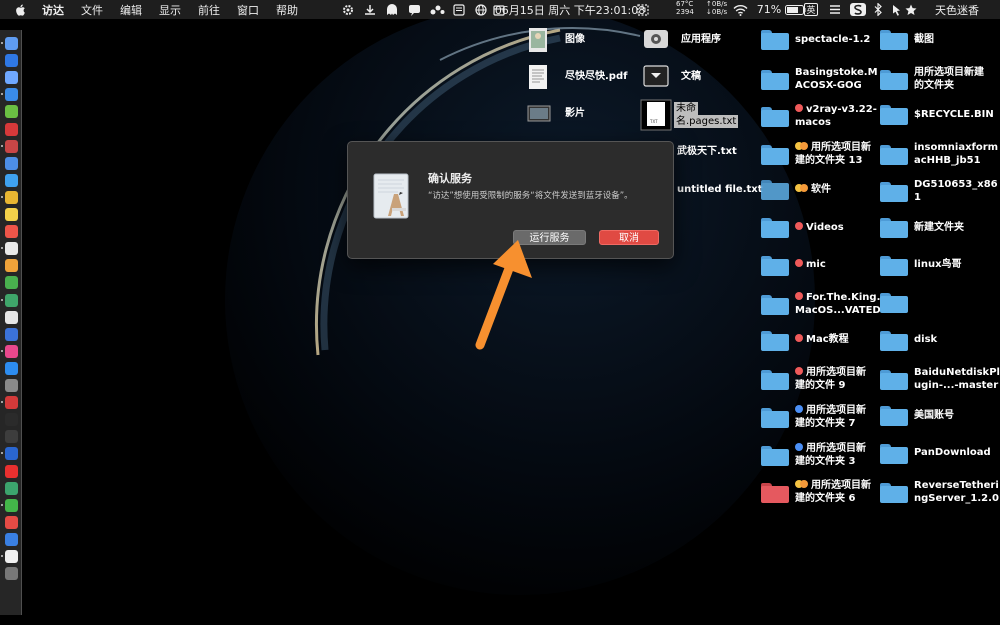 The height and width of the screenshot is (625, 1000). Describe the element at coordinates (131, 10) in the screenshot. I see `menu-edit: 编辑` at that location.